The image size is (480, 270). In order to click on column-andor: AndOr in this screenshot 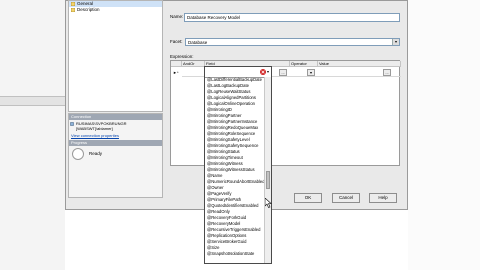, I will do `click(193, 64)`.